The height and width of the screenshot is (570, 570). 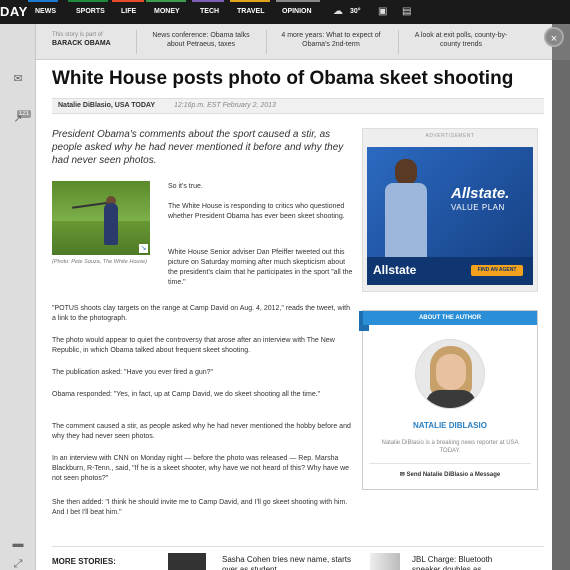 I want to click on nav-item-sports: SPORTS, so click(x=90, y=12).